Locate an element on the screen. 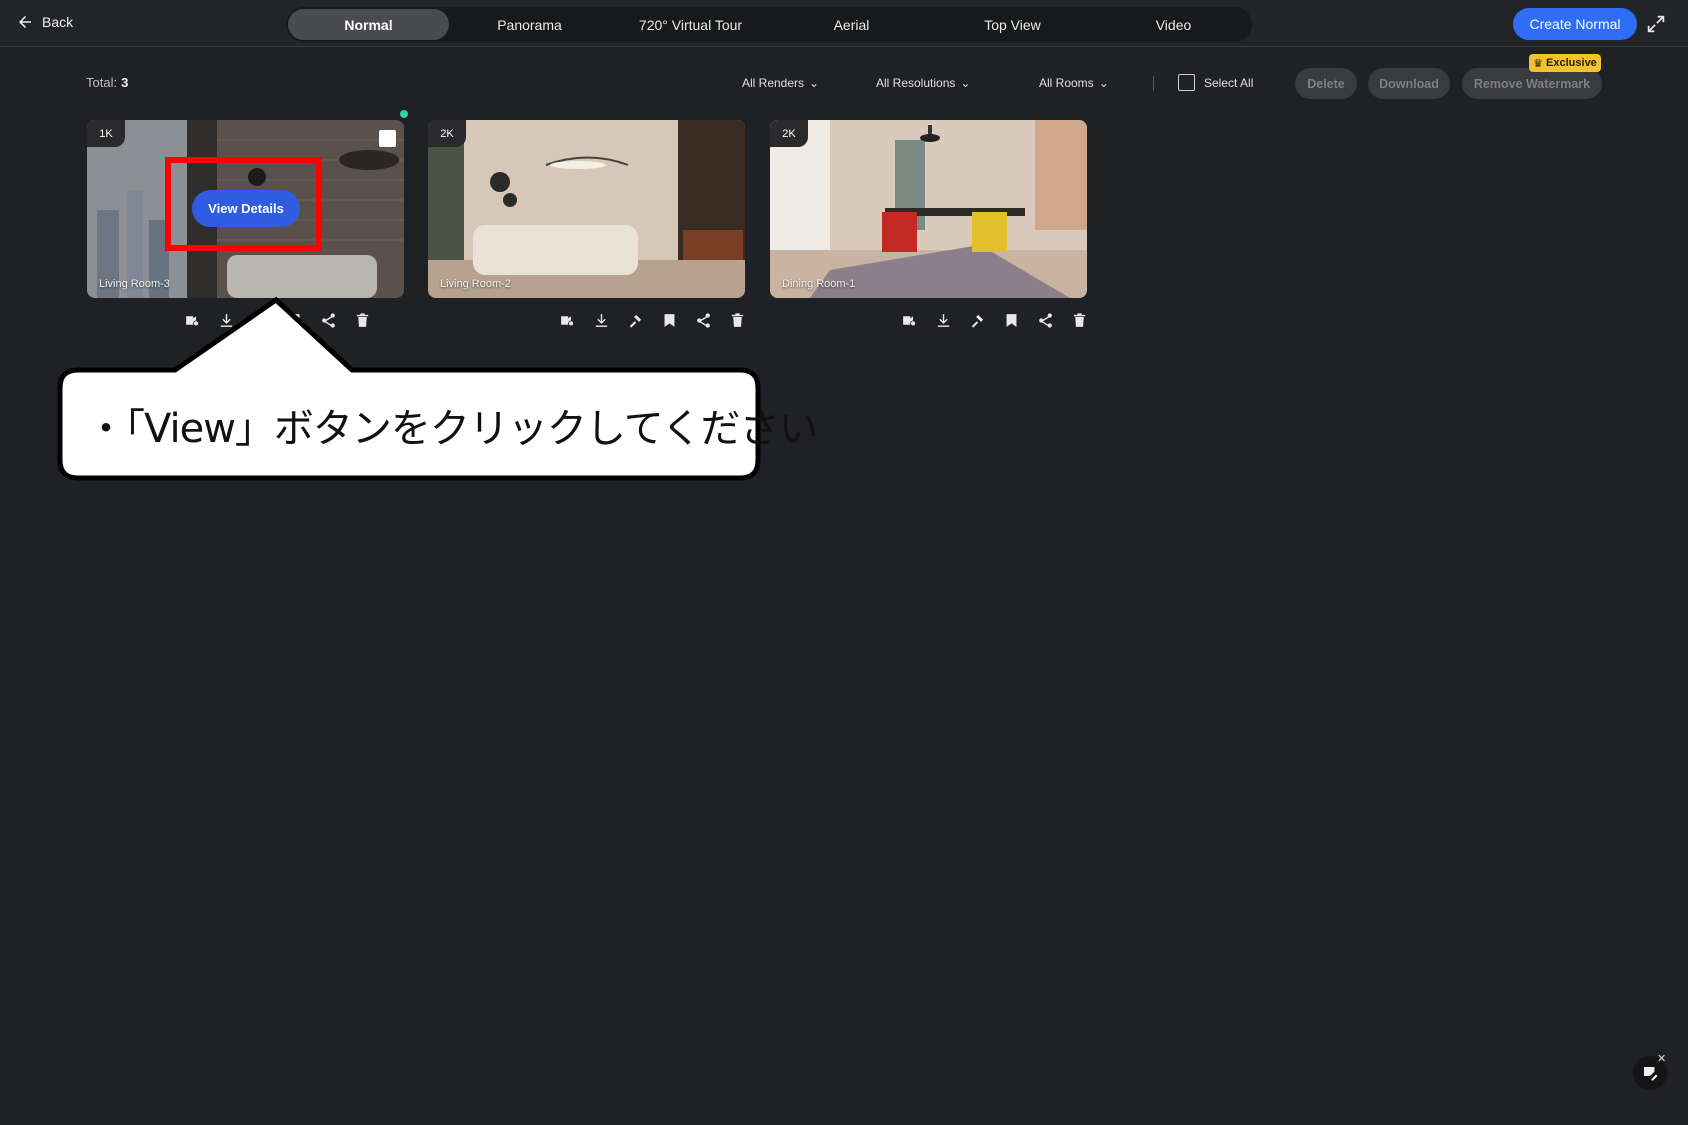  create-normal-button: Create Normal is located at coordinates (1575, 24).